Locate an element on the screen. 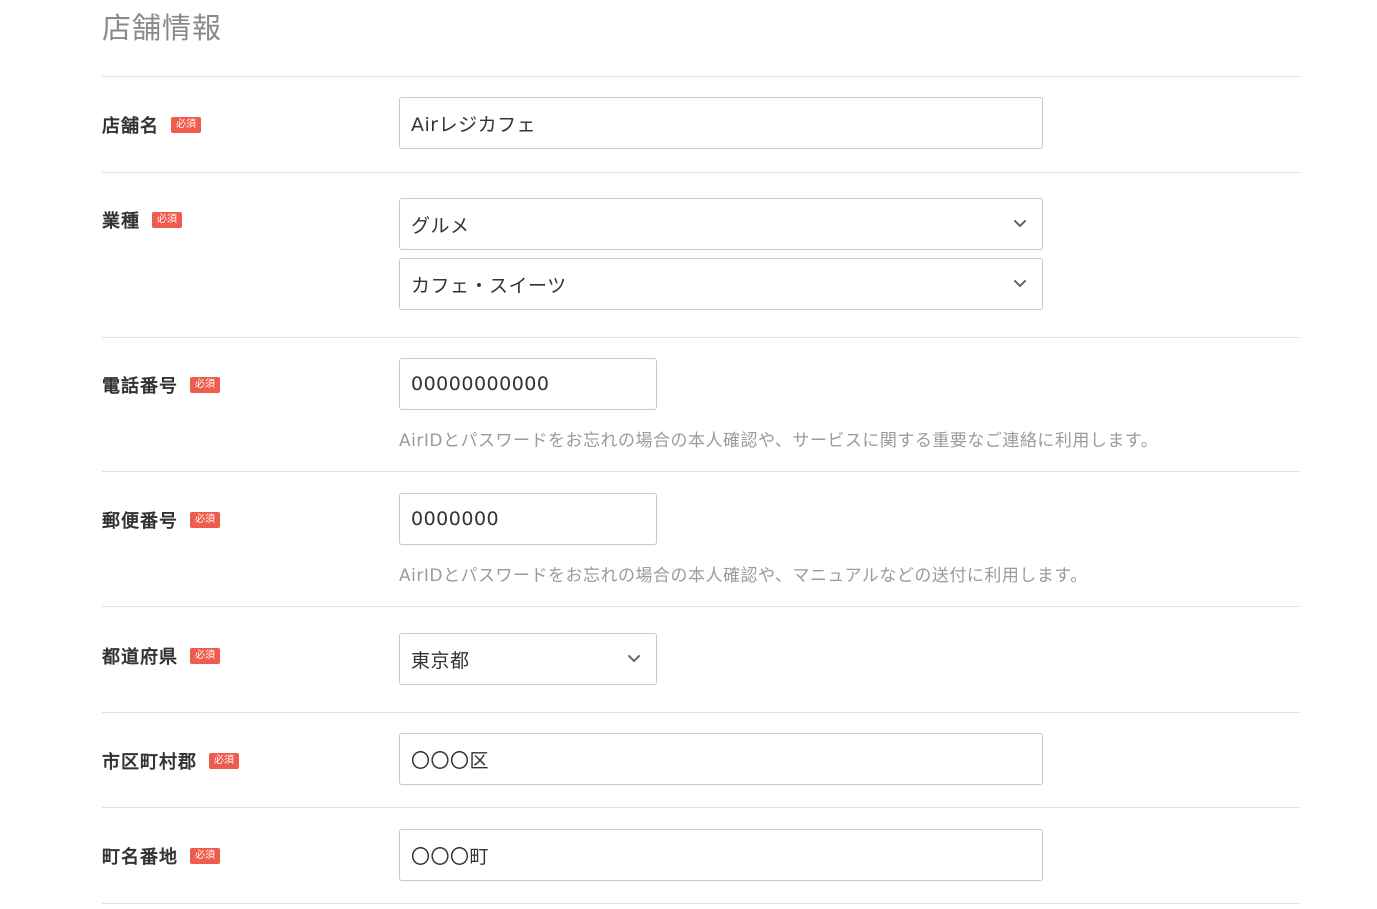  industry-label-text: 業種 is located at coordinates (121, 221).